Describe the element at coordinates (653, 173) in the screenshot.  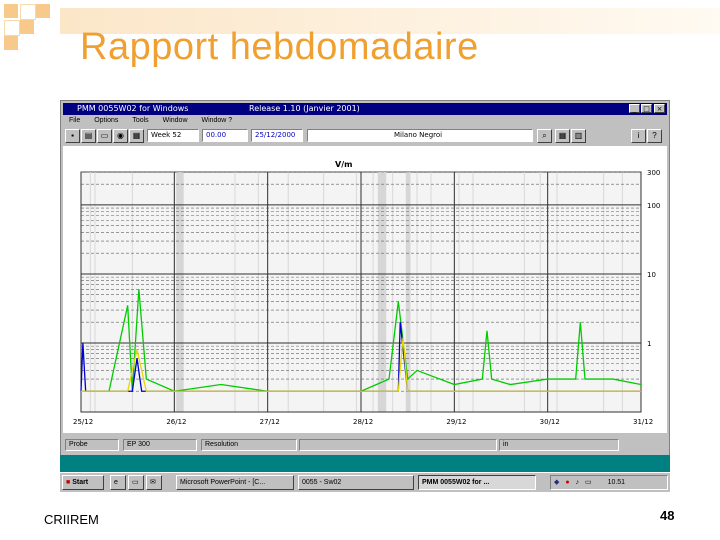
I see `y-tick-label: 300` at that location.